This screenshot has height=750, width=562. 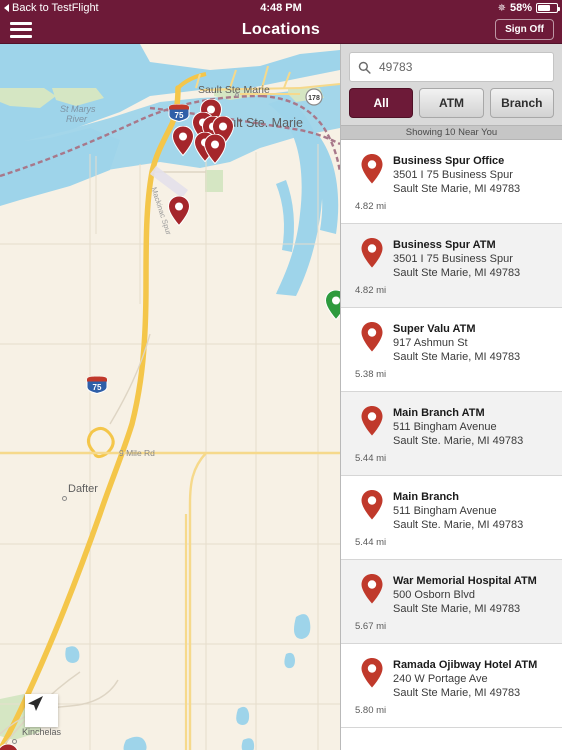 I want to click on search-box, so click(x=451, y=67).